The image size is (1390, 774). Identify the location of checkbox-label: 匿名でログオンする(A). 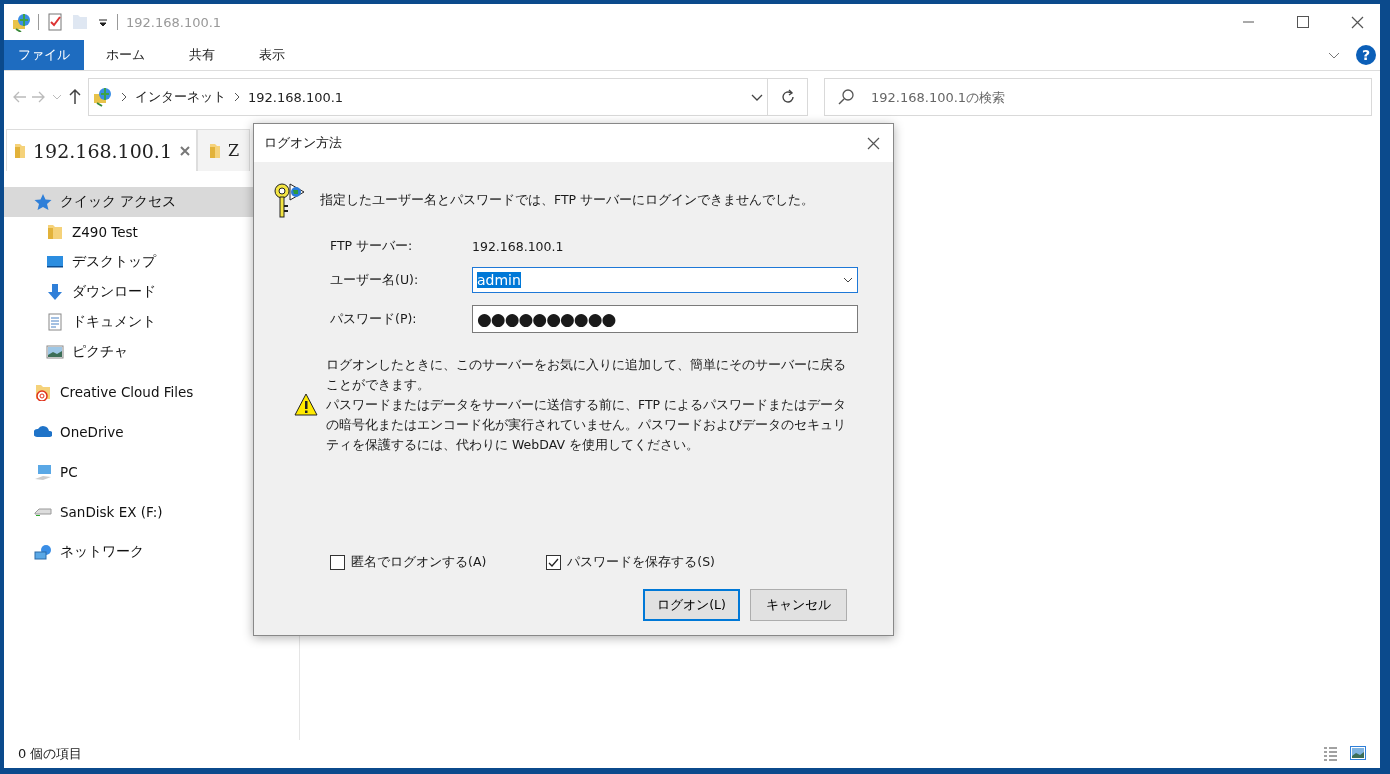
(419, 562).